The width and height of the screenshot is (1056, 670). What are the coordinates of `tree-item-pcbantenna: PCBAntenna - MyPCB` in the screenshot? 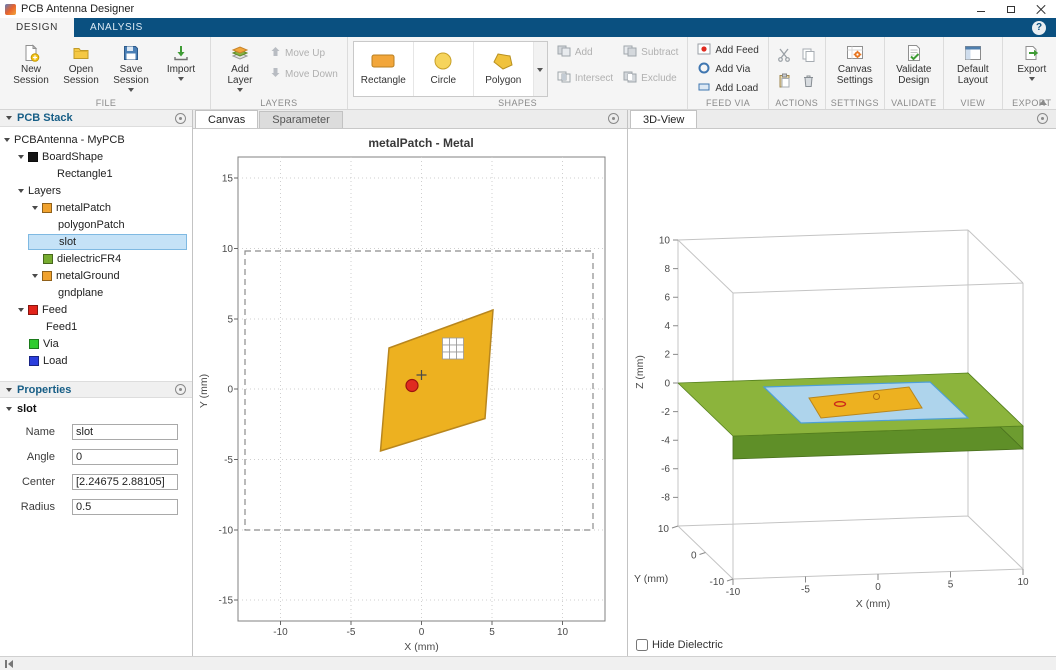 It's located at (96, 139).